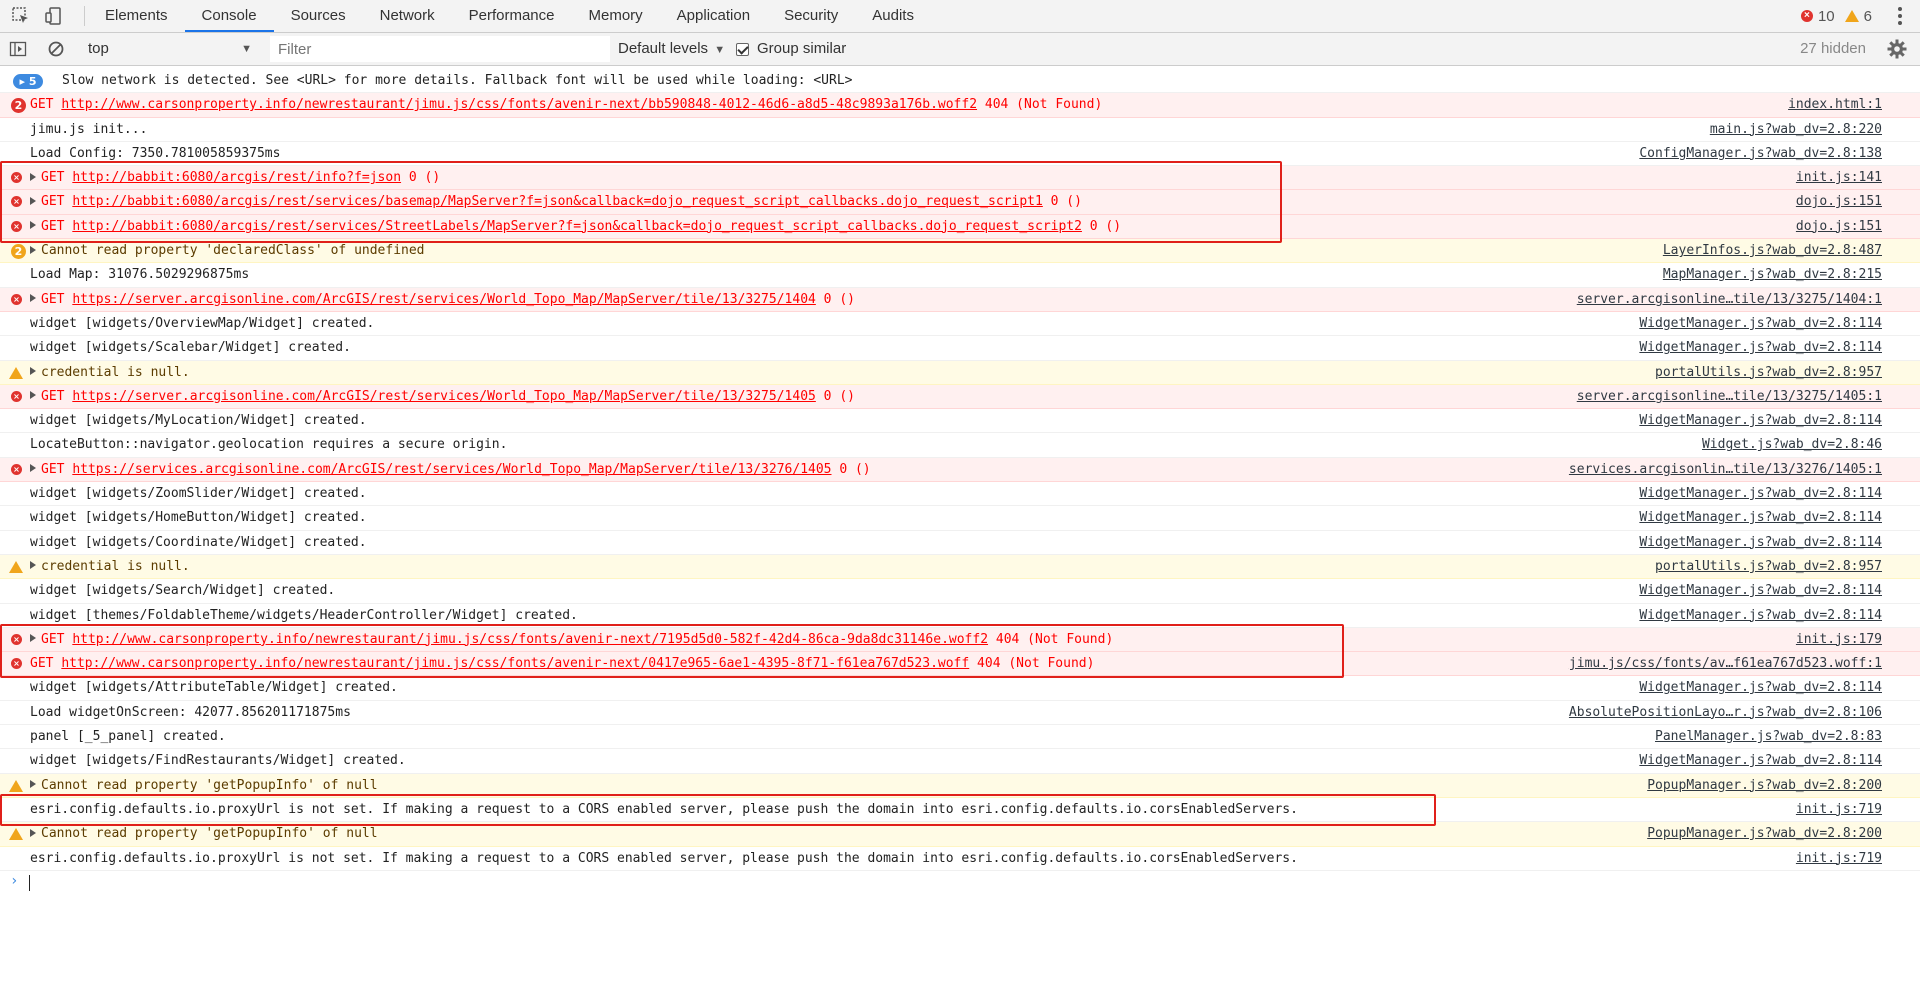 Image resolution: width=1920 pixels, height=1004 pixels. What do you see at coordinates (229, 16) in the screenshot?
I see `tab-console: Console` at bounding box center [229, 16].